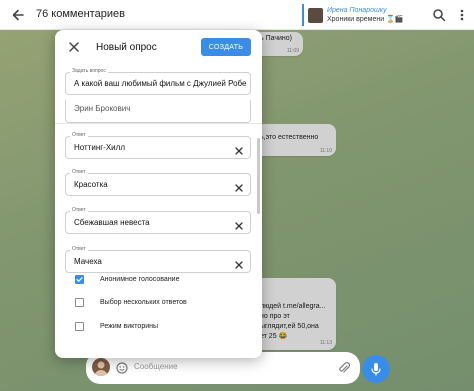  I want to click on divider, so click(158, 123).